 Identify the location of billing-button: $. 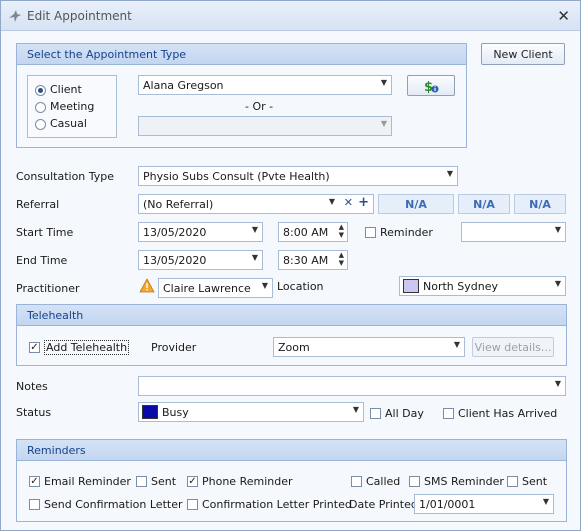
(431, 85).